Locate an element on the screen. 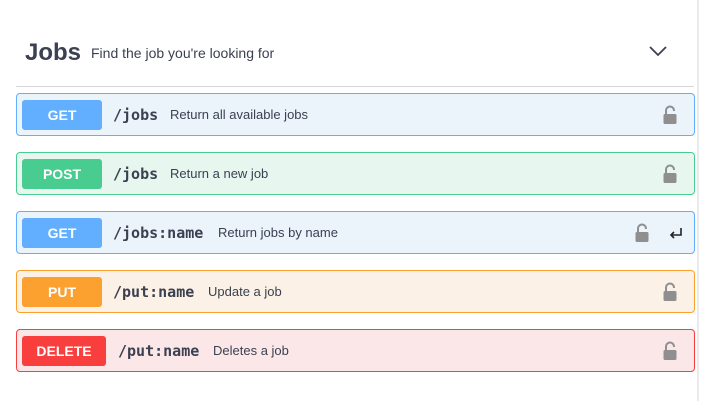  operation-summary: Update a job is located at coordinates (245, 291).